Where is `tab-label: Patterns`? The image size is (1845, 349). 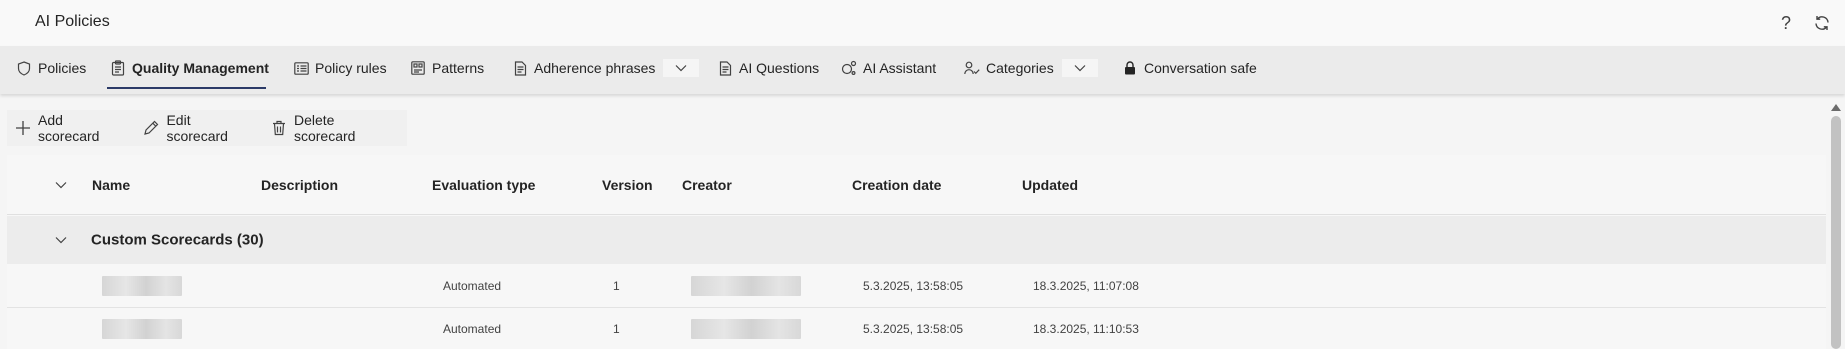
tab-label: Patterns is located at coordinates (458, 68).